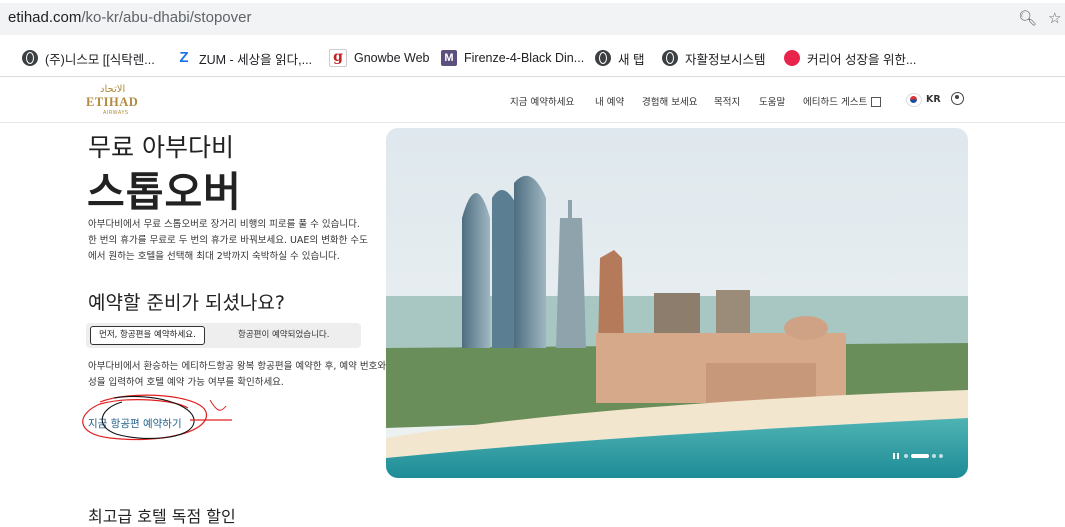  I want to click on pink-icon, so click(792, 58).